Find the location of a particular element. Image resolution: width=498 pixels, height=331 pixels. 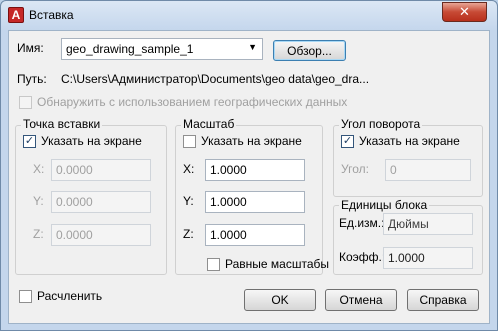

close-button: ✕ is located at coordinates (464, 12).